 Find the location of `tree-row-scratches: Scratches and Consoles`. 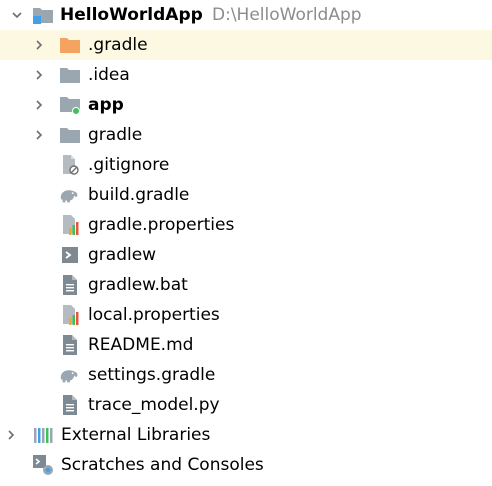

tree-row-scratches: Scratches and Consoles is located at coordinates (246, 465).